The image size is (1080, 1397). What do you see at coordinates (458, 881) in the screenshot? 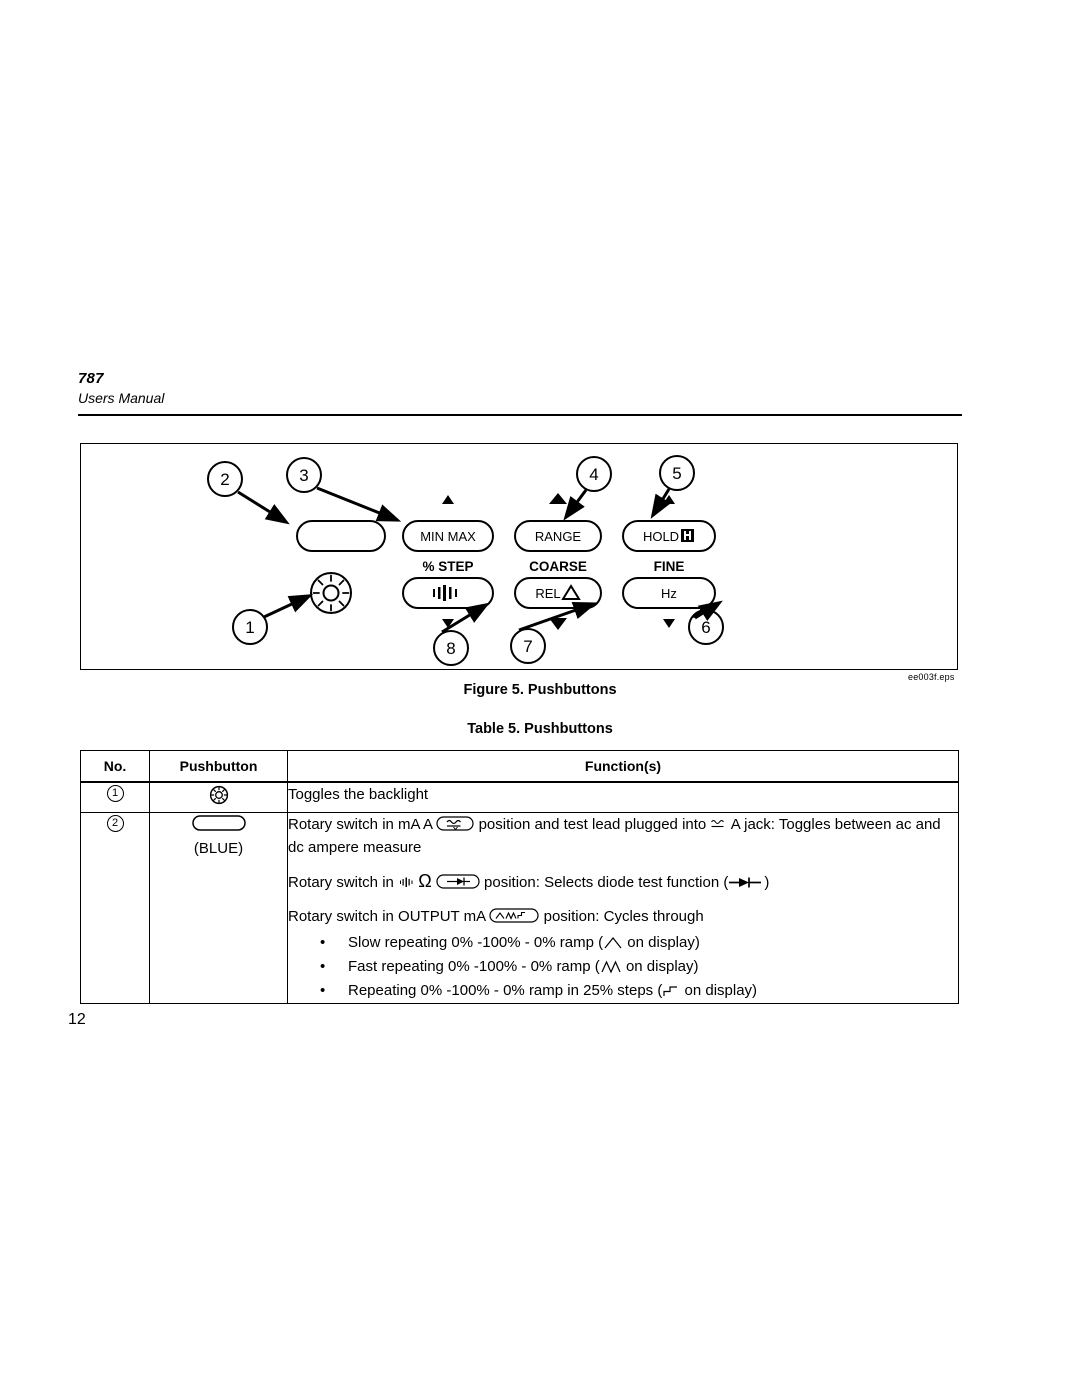
I see `diode-position-icon` at bounding box center [458, 881].